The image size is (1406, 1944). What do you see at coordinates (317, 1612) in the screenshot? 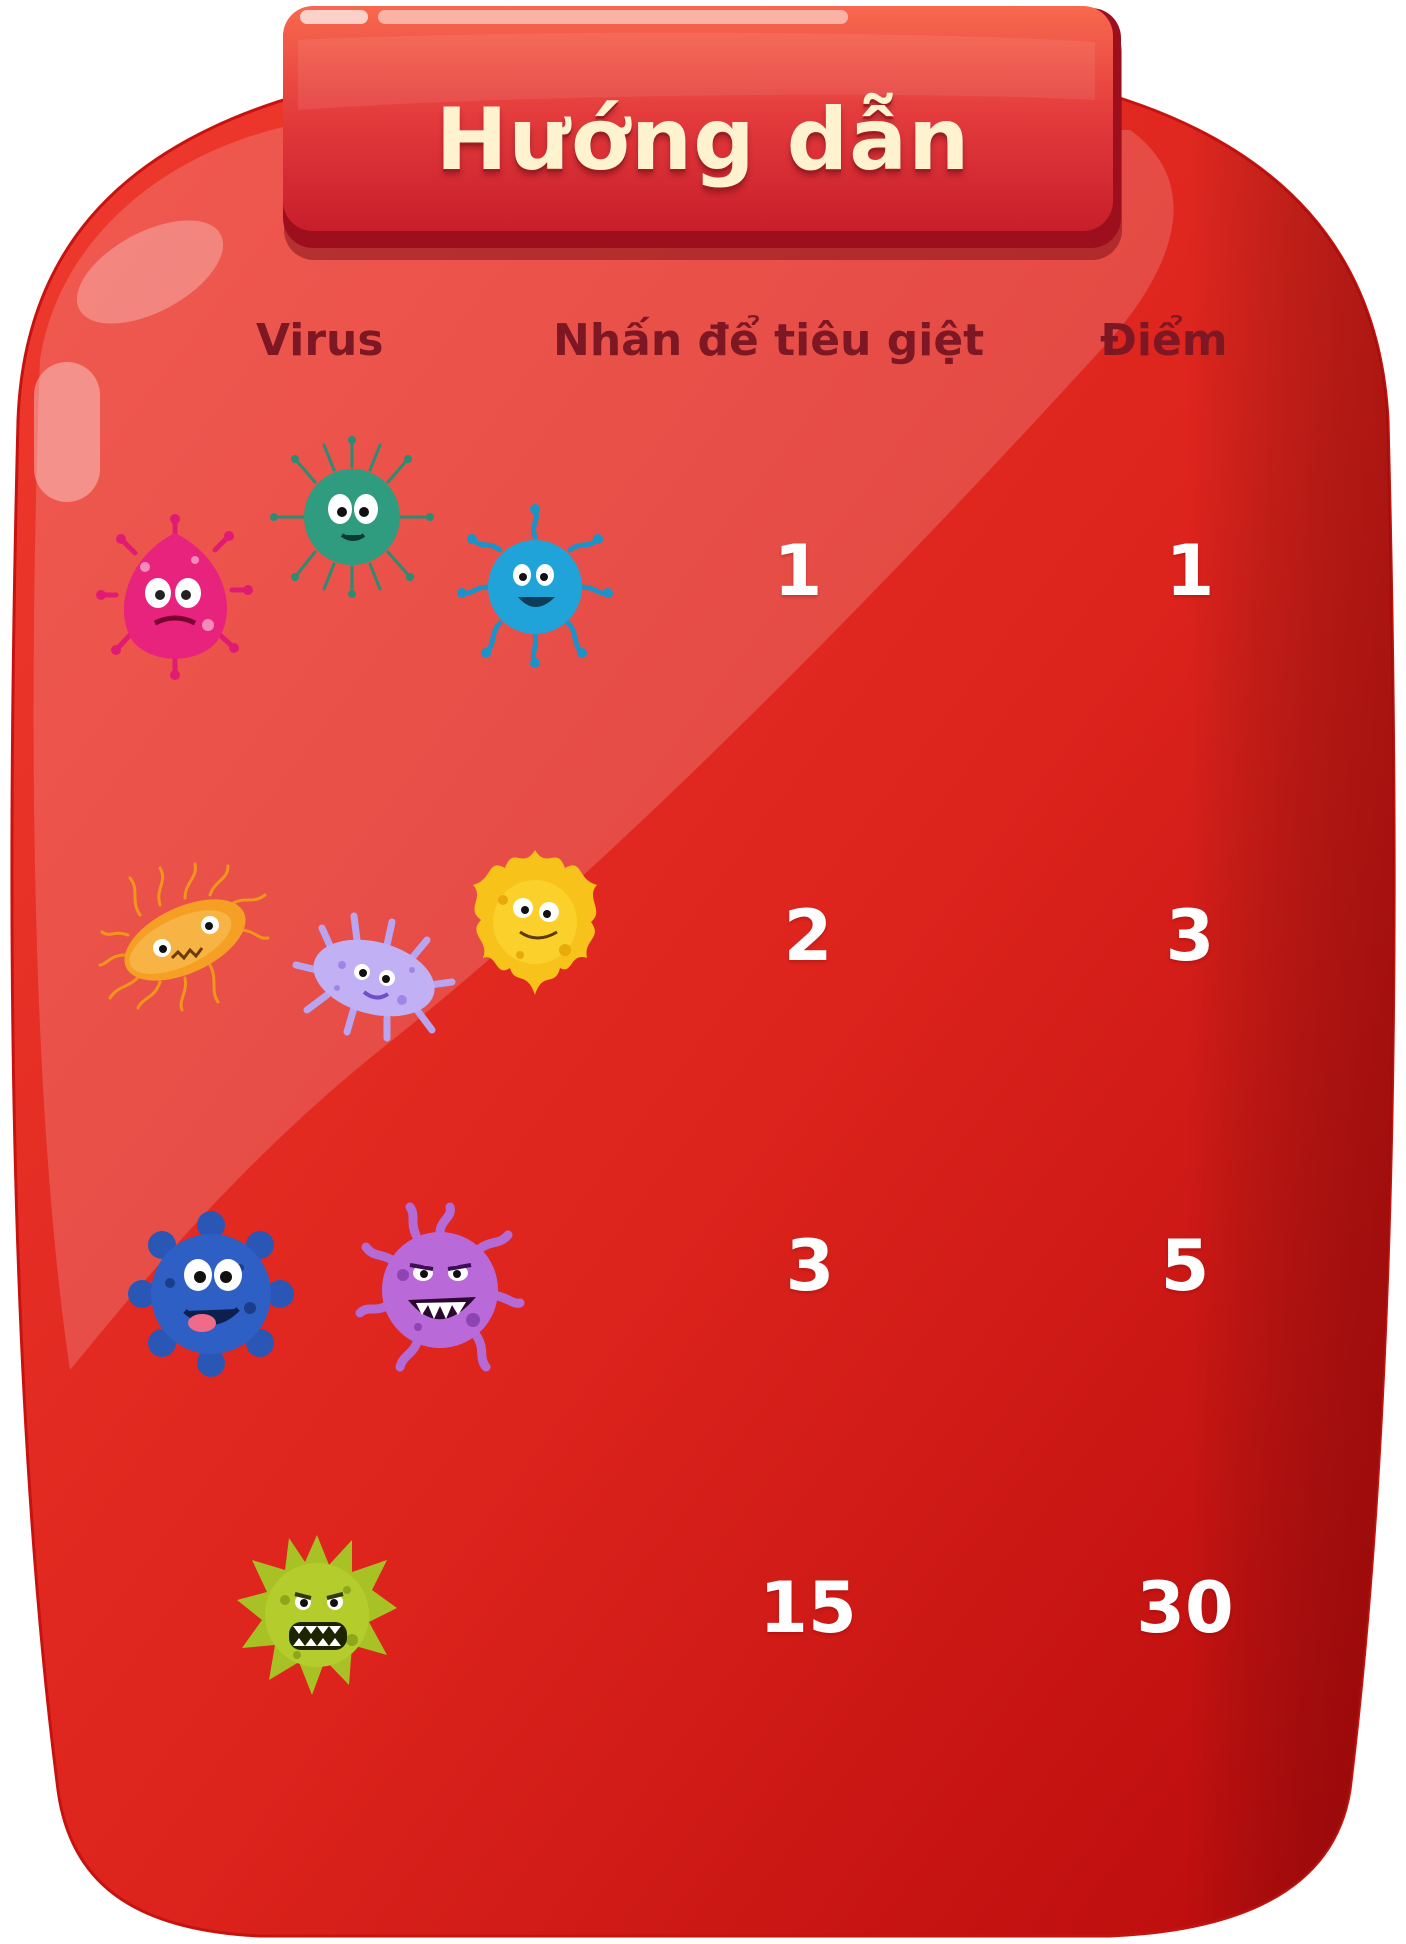
I see `lime-monster-virus-icon` at bounding box center [317, 1612].